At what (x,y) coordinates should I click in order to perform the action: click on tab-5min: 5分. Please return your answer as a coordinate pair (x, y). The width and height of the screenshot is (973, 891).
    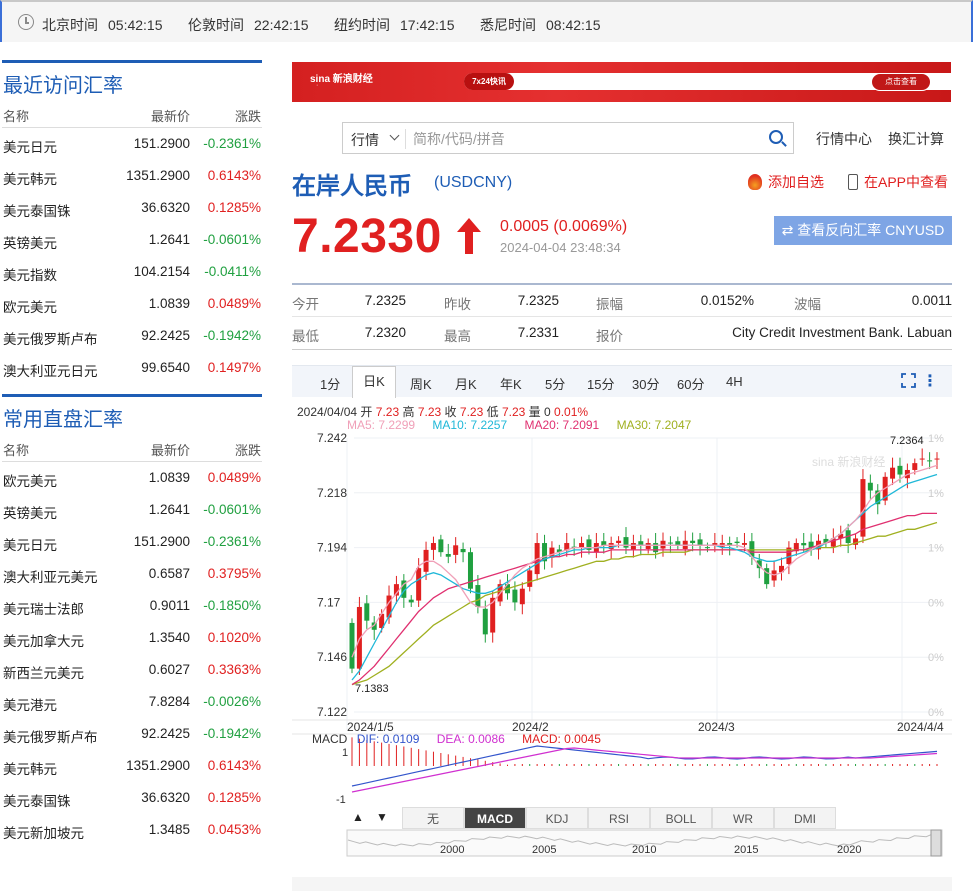
    Looking at the image, I should click on (555, 383).